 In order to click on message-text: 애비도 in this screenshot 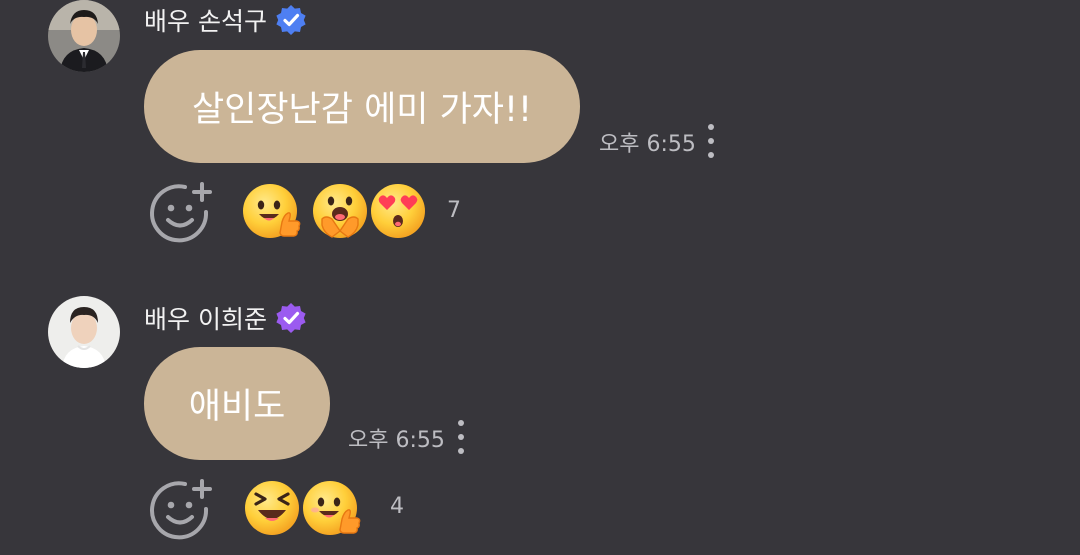, I will do `click(237, 407)`.